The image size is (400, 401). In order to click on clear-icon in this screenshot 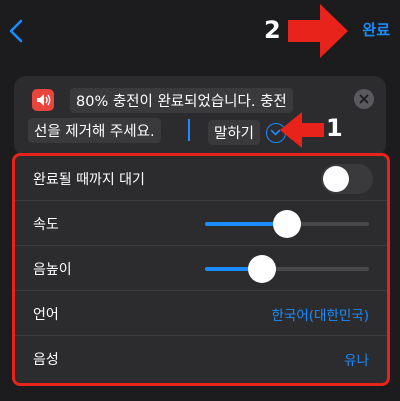, I will do `click(364, 99)`.